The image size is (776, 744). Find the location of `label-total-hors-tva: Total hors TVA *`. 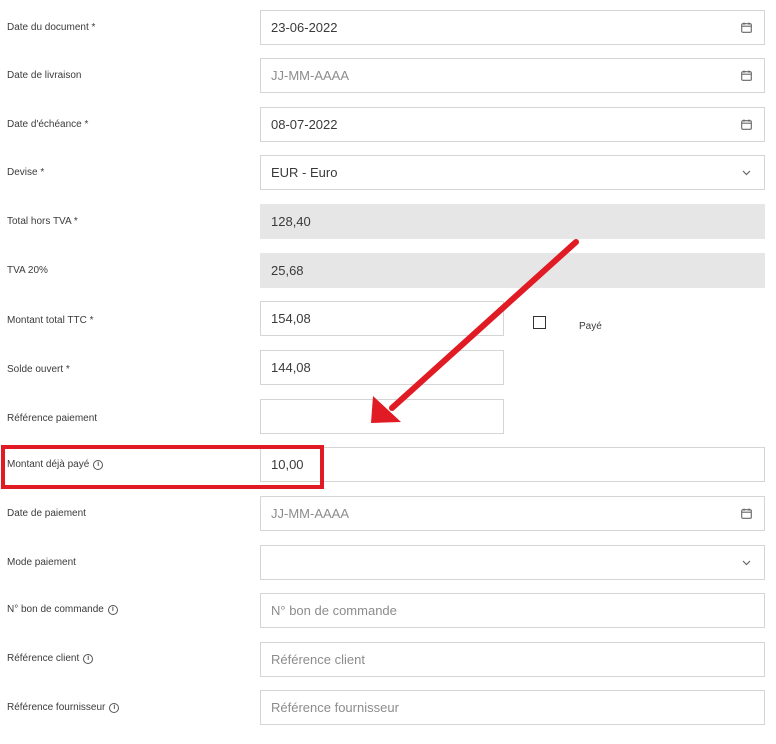

label-total-hors-tva: Total hors TVA * is located at coordinates (42, 221).